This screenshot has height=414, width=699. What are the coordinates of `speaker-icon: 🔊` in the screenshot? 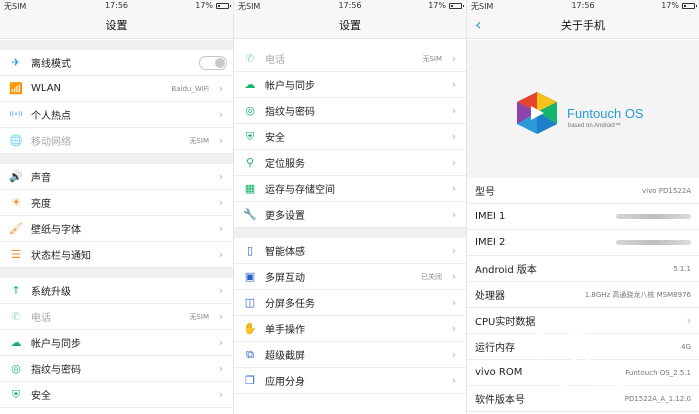 It's located at (16, 176).